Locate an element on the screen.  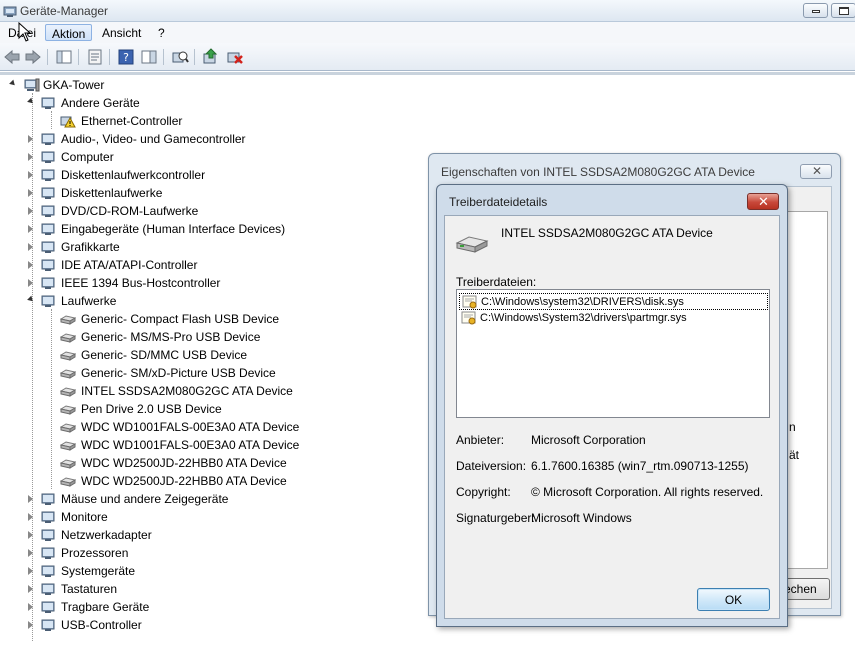
tree-device: Generic- MS/MS-Pro USB Device is located at coordinates (210, 337).